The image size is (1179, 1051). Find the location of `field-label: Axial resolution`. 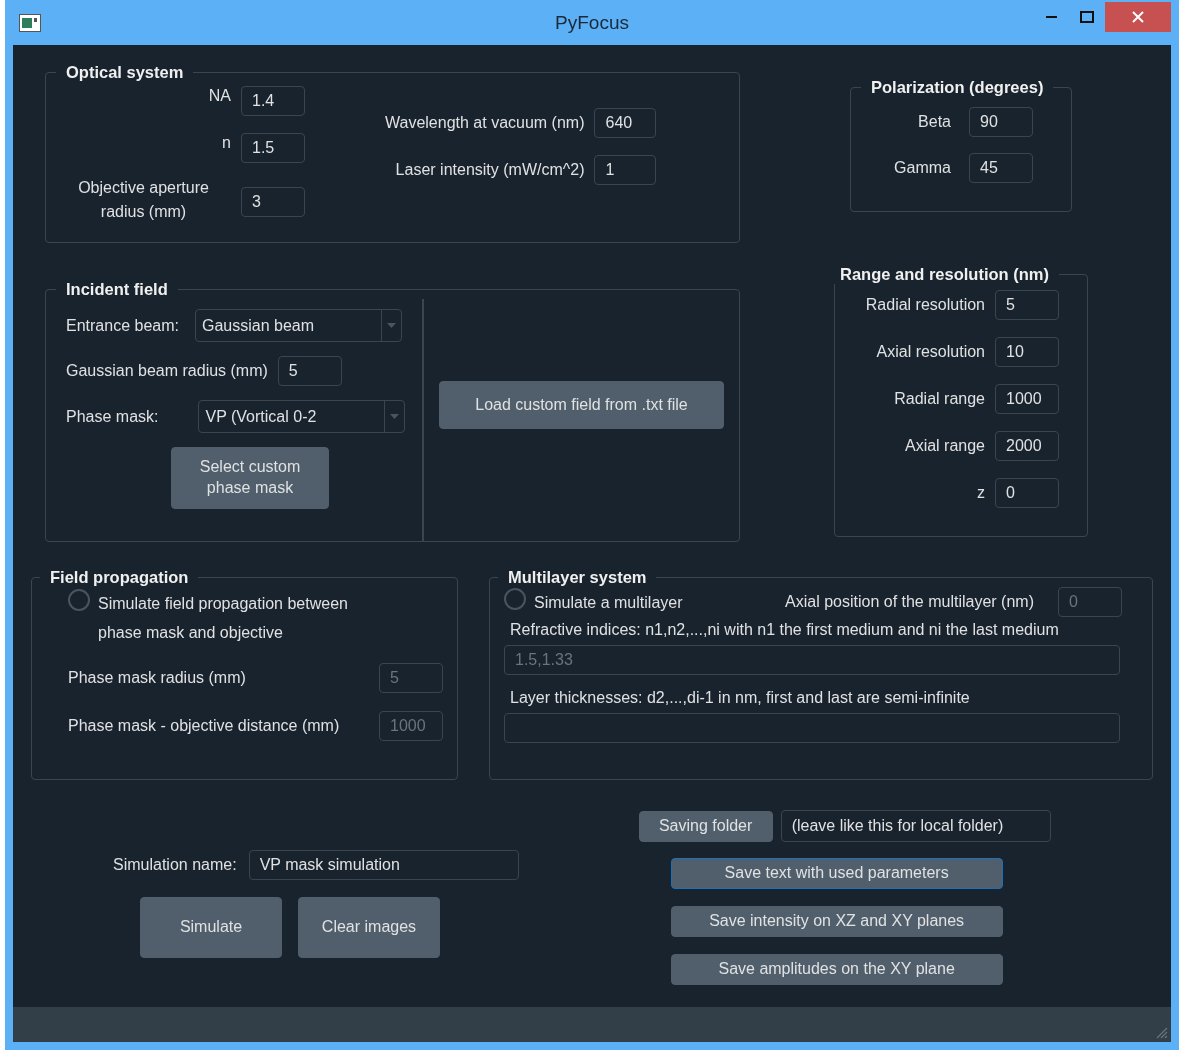

field-label: Axial resolution is located at coordinates (930, 352).